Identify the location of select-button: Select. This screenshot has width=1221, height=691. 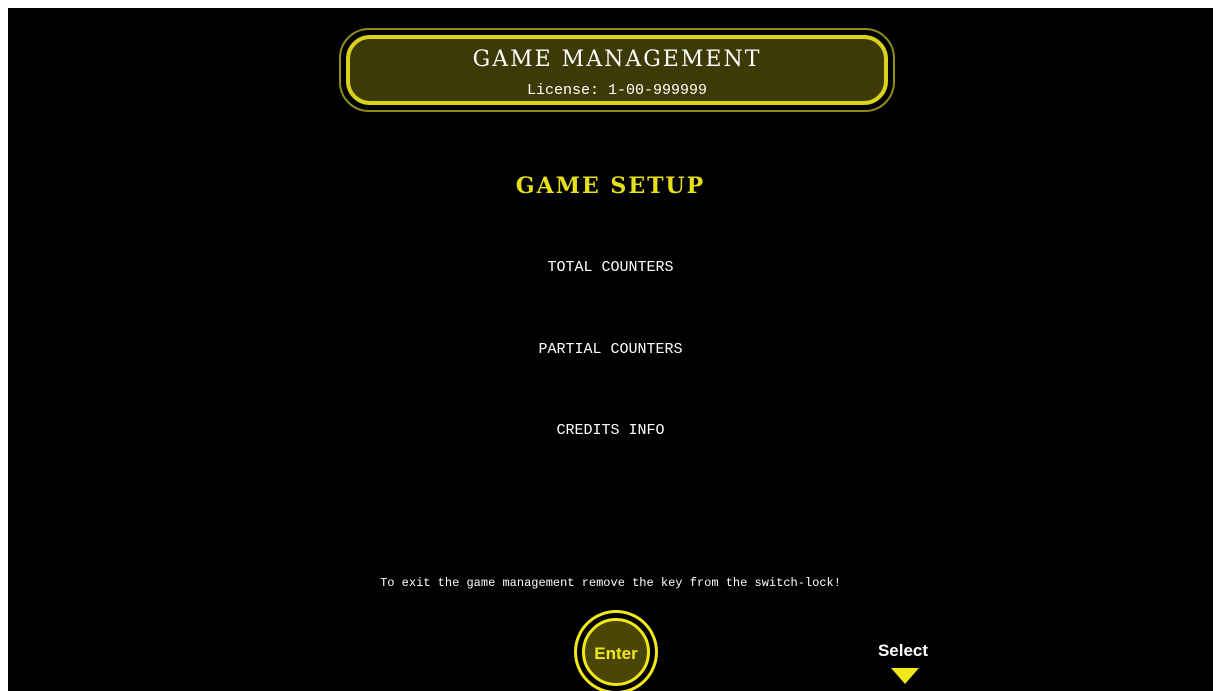
(903, 664).